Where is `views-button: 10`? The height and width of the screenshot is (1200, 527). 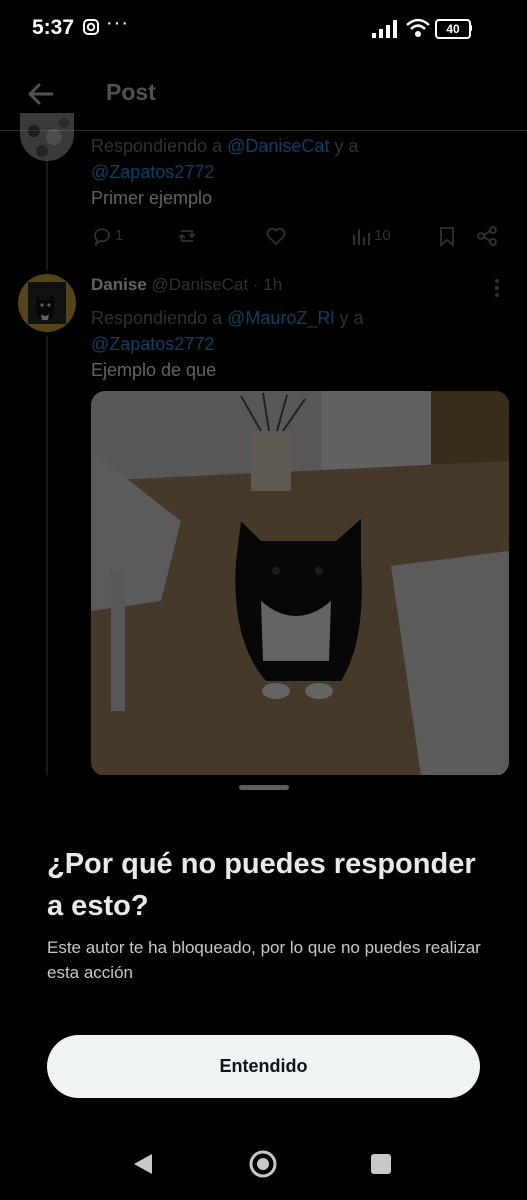
views-button: 10 is located at coordinates (370, 236).